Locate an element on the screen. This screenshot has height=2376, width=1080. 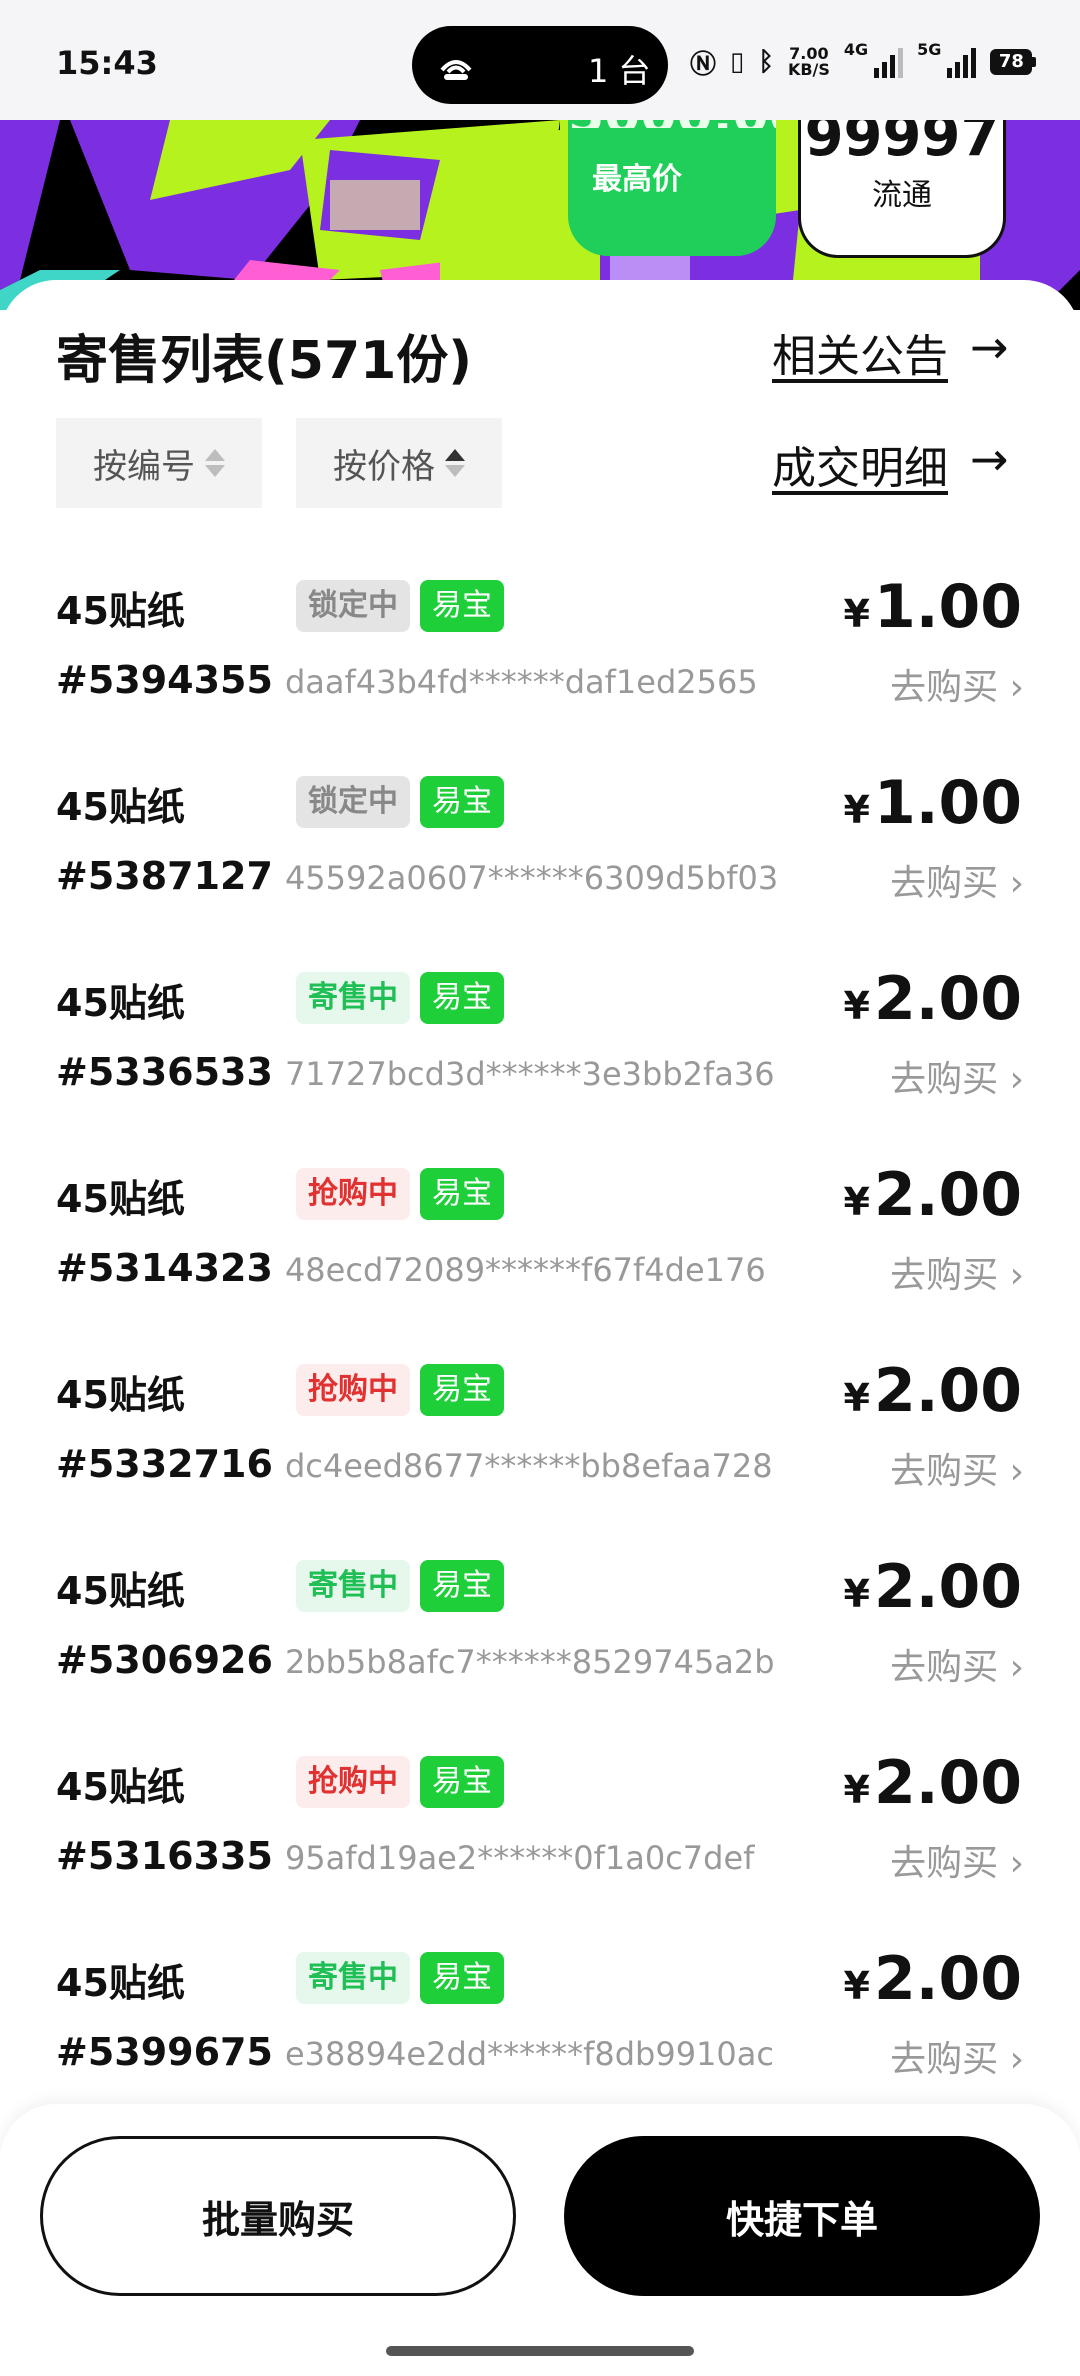
max-price-card: 5000.00 最高价 is located at coordinates (672, 188).